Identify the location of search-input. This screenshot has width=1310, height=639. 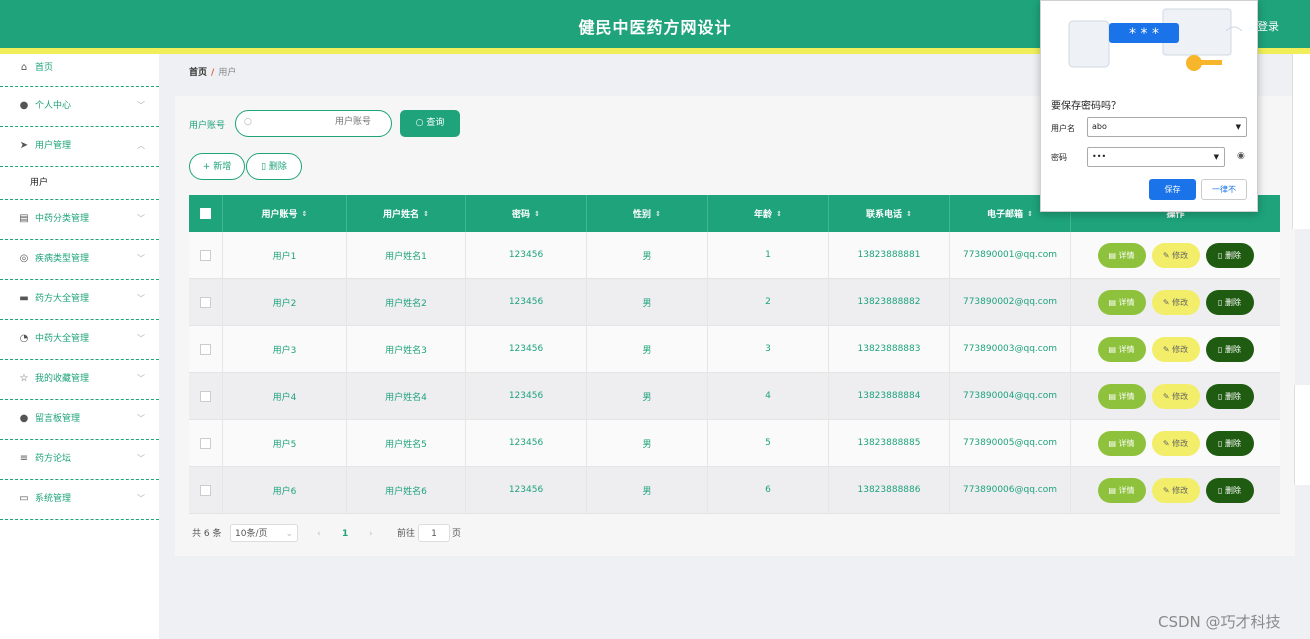
(341, 122).